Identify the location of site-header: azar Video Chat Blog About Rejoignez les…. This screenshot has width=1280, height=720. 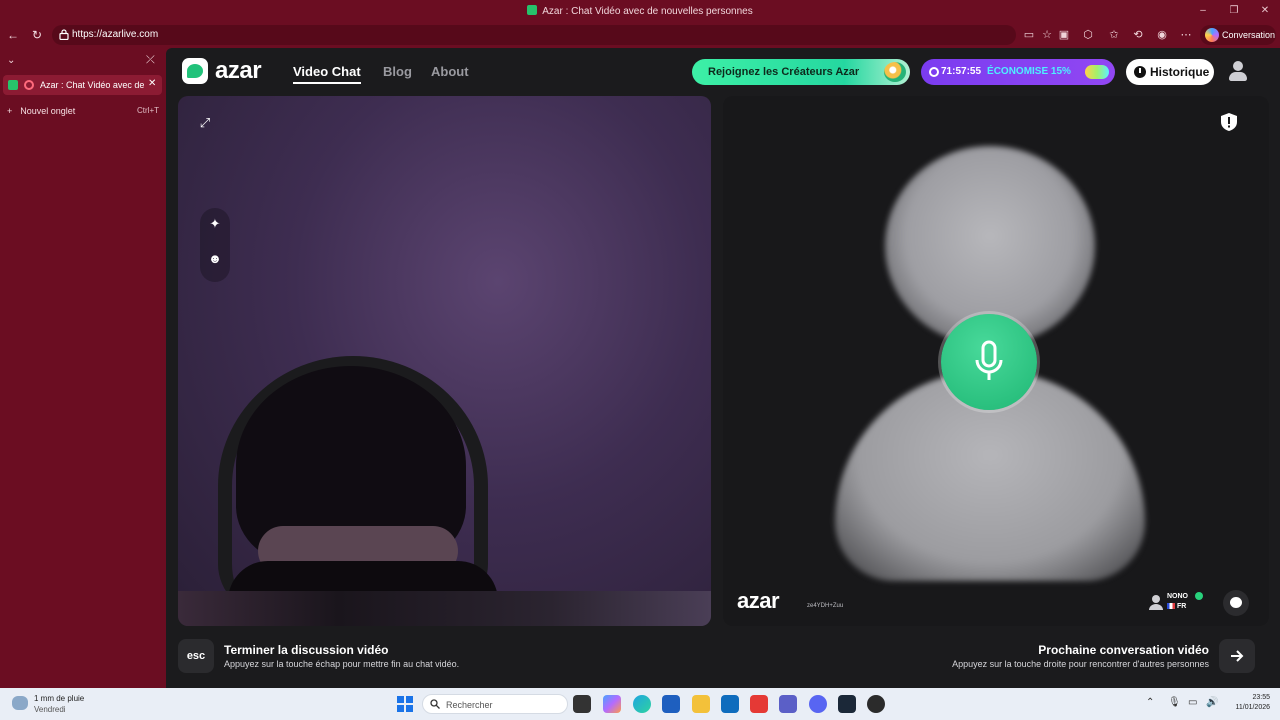
(723, 71).